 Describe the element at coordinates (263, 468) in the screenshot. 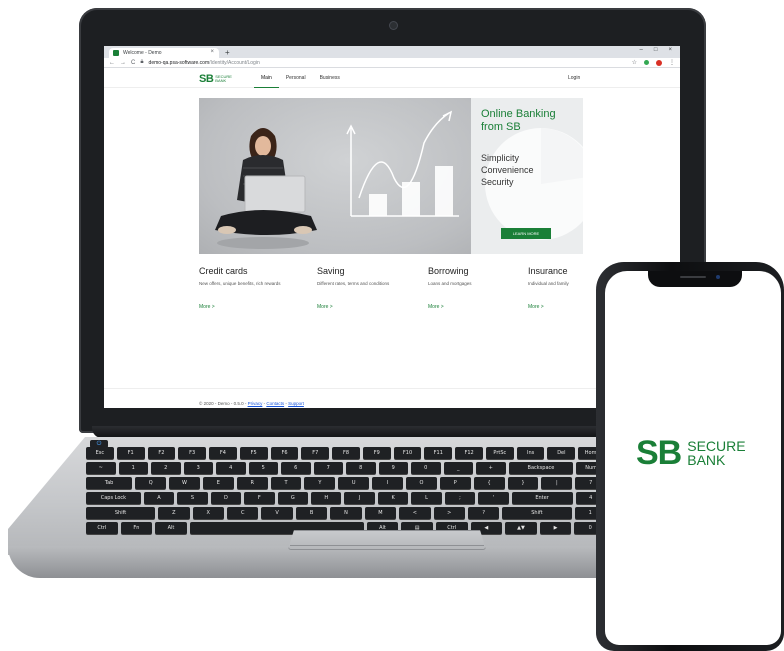

I see `key: 5` at that location.